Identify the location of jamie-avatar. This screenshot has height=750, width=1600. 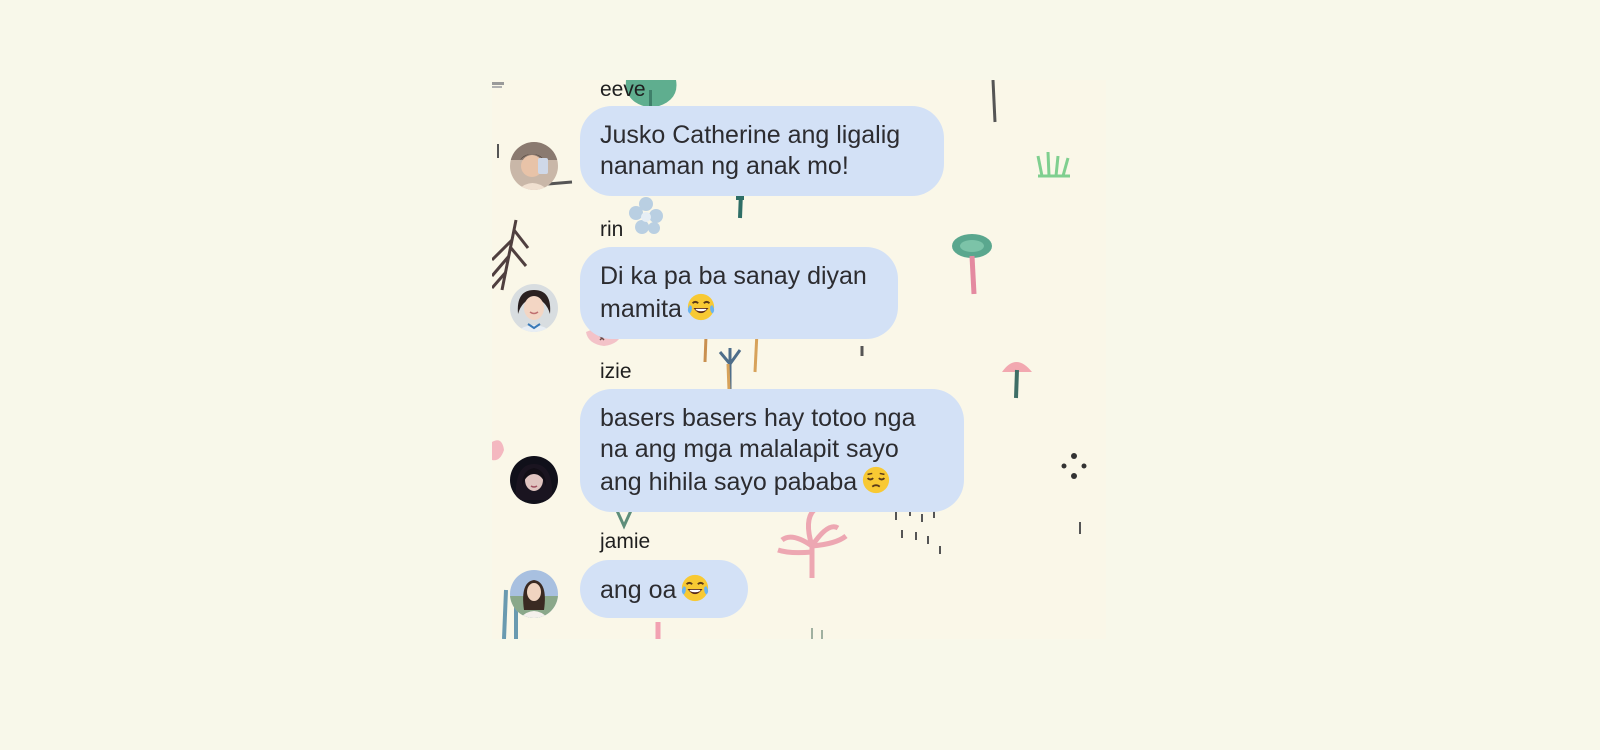
(534, 594).